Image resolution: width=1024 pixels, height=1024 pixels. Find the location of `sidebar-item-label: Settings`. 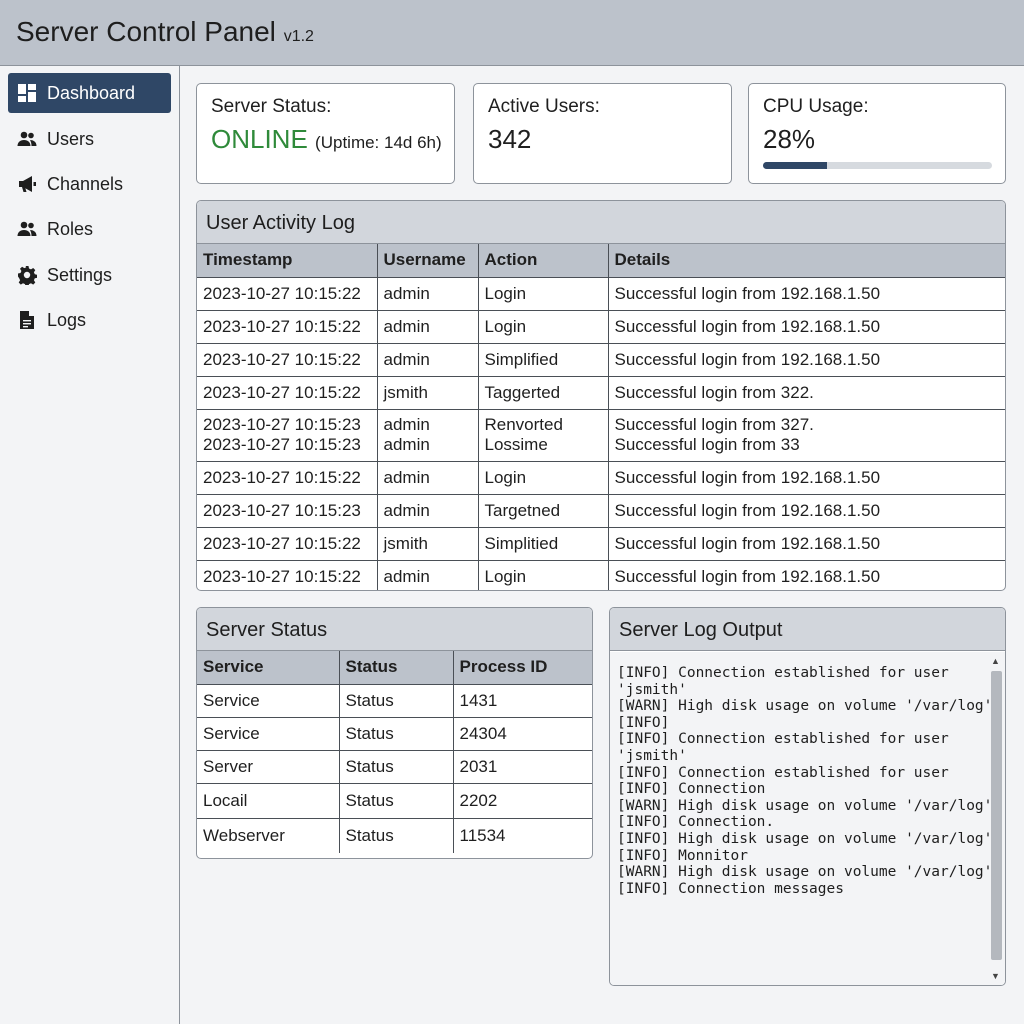

sidebar-item-label: Settings is located at coordinates (80, 274).